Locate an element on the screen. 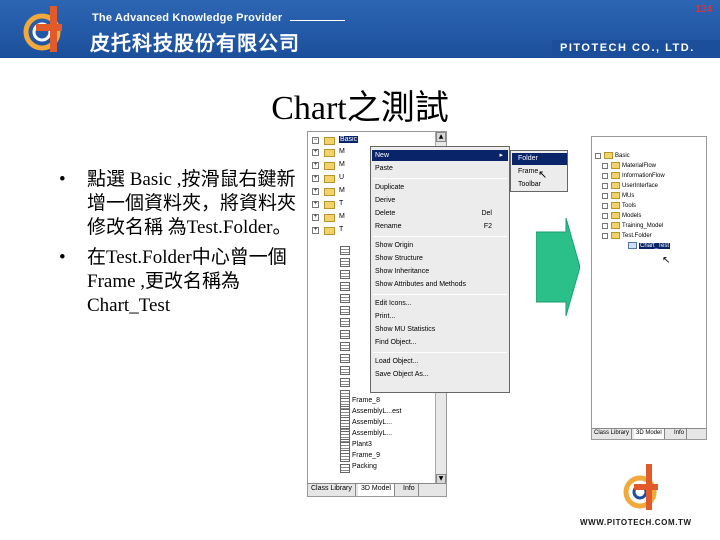 The image size is (720, 540). menu-item-label: Show Structure is located at coordinates (399, 258).